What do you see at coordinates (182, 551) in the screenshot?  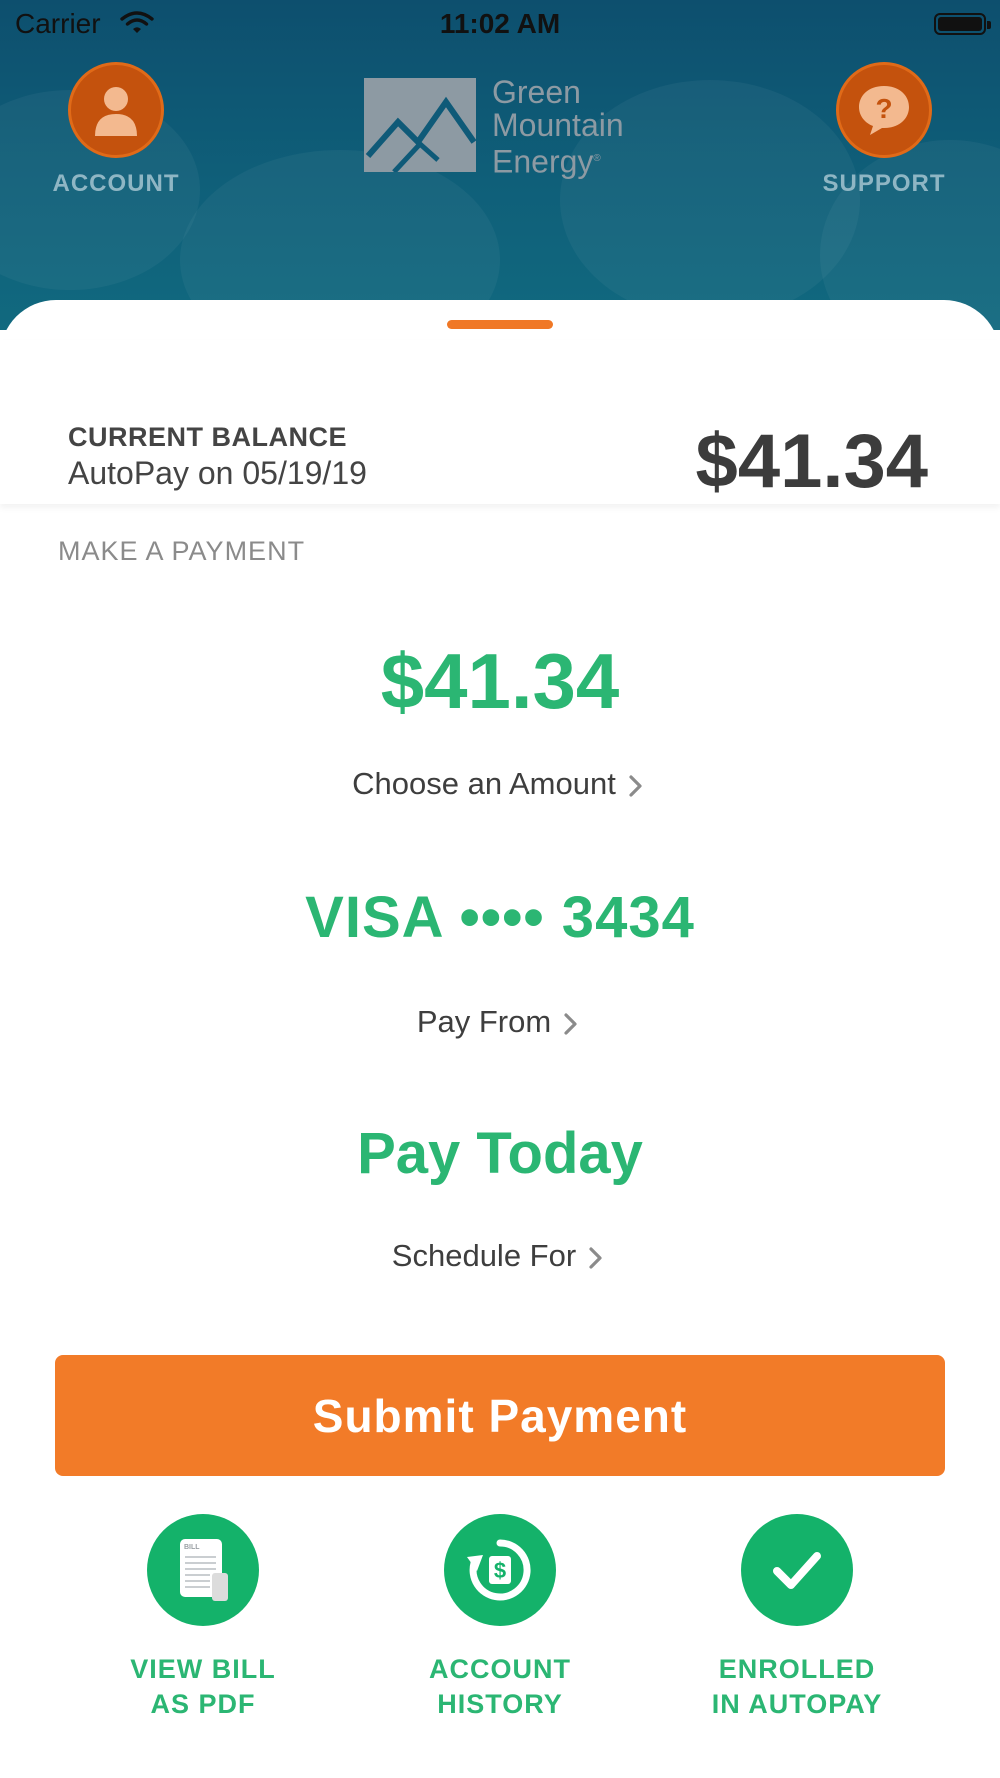 I see `make-payment-title: MAKE A PAYMENT` at bounding box center [182, 551].